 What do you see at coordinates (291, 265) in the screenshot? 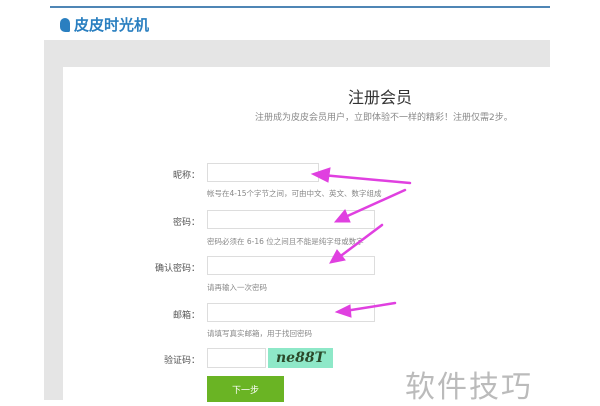
I see `confirm-password-input` at bounding box center [291, 265].